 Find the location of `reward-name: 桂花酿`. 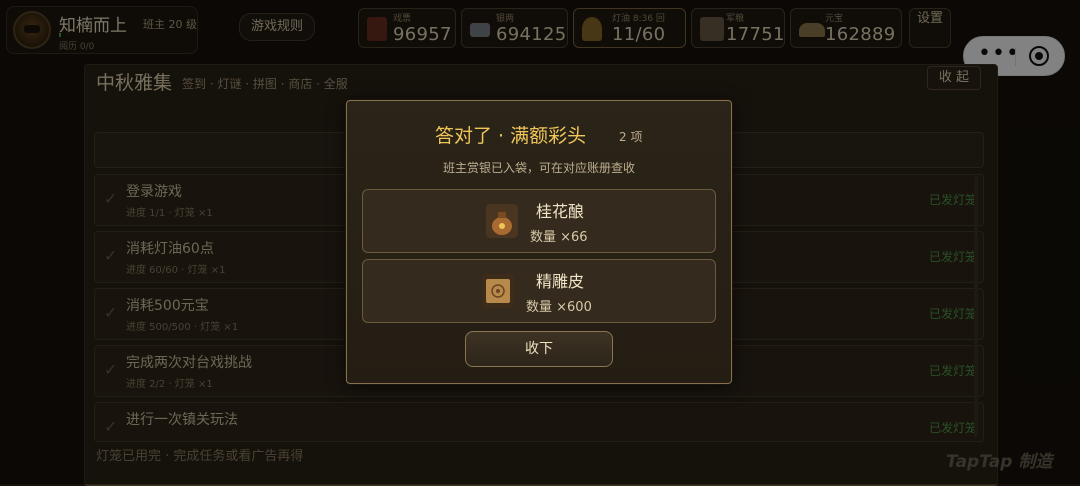

reward-name: 桂花酿 is located at coordinates (560, 211).